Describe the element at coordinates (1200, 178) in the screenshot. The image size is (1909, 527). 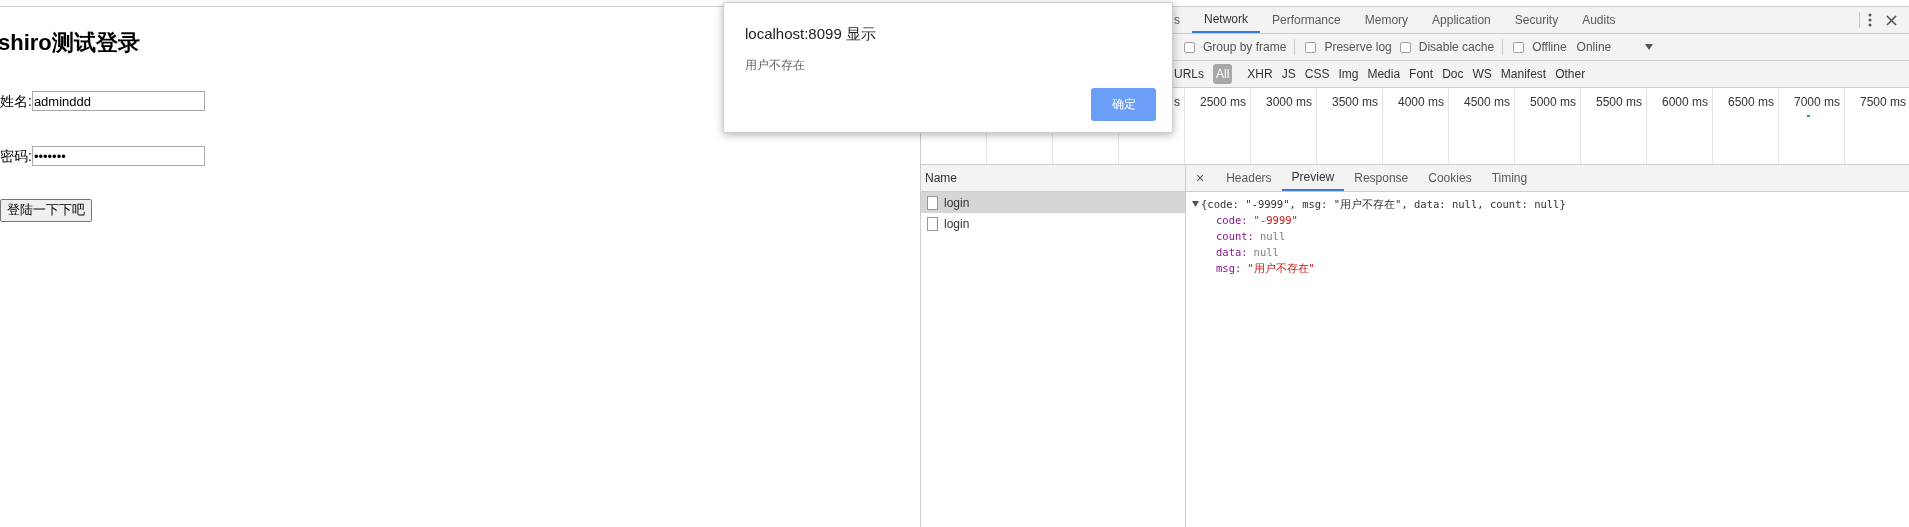
I see `close-button: ×` at that location.